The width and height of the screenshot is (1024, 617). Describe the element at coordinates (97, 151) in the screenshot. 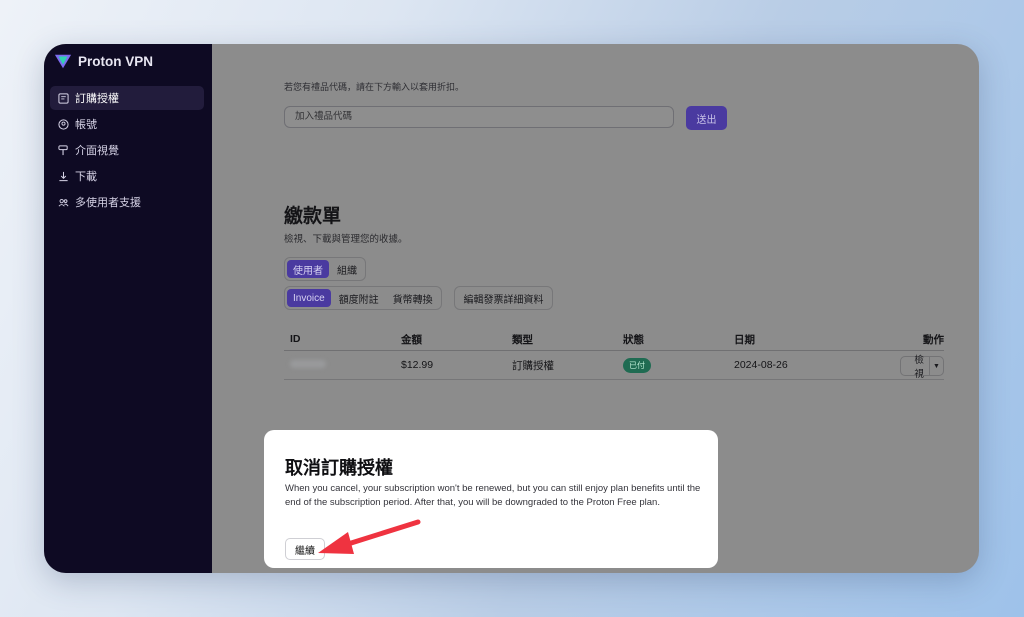

I see `sidebar-item-label: 介面視覺` at that location.